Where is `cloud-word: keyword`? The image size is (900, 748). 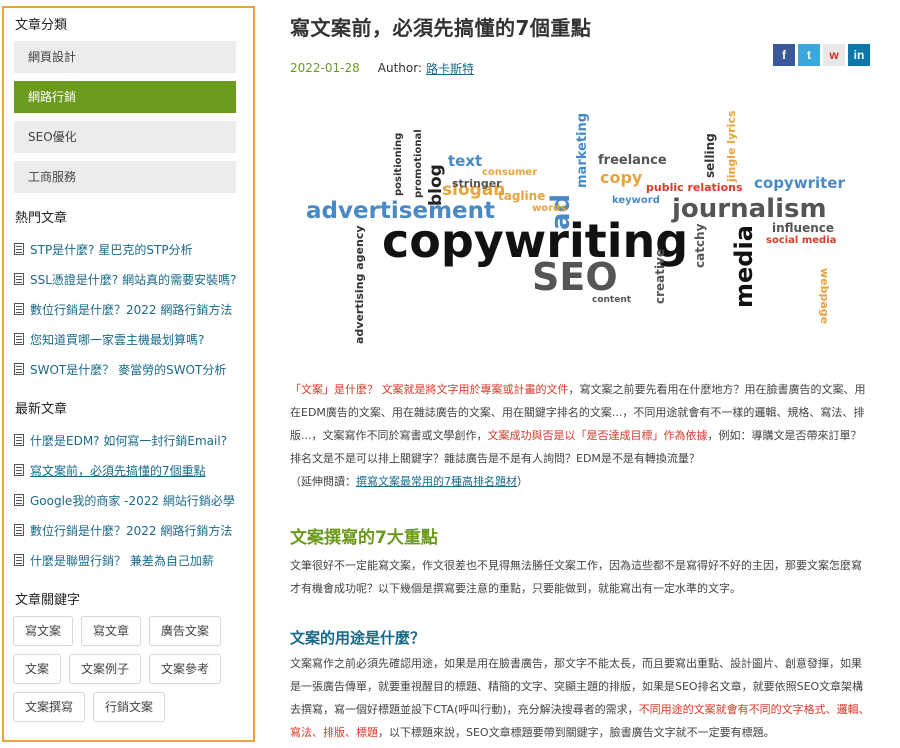 cloud-word: keyword is located at coordinates (636, 200).